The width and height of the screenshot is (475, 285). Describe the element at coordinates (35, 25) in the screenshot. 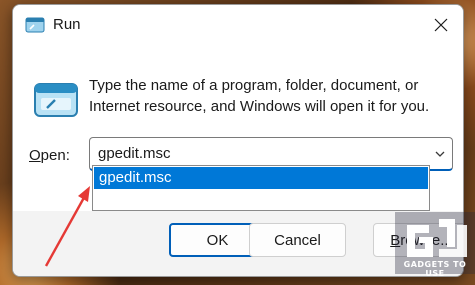

I see `run-icon` at that location.